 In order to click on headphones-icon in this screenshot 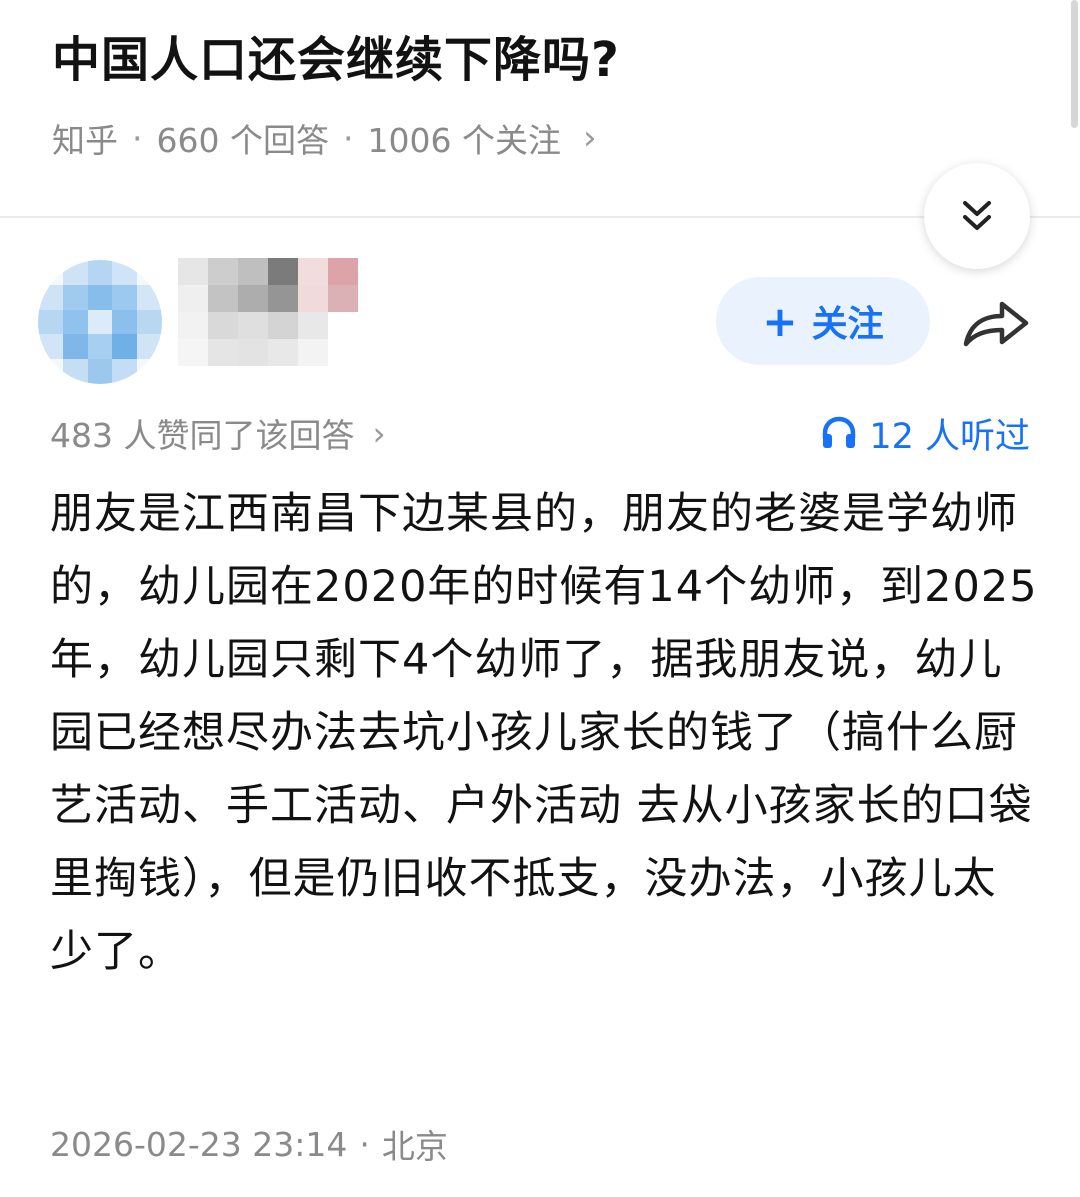, I will do `click(839, 432)`.